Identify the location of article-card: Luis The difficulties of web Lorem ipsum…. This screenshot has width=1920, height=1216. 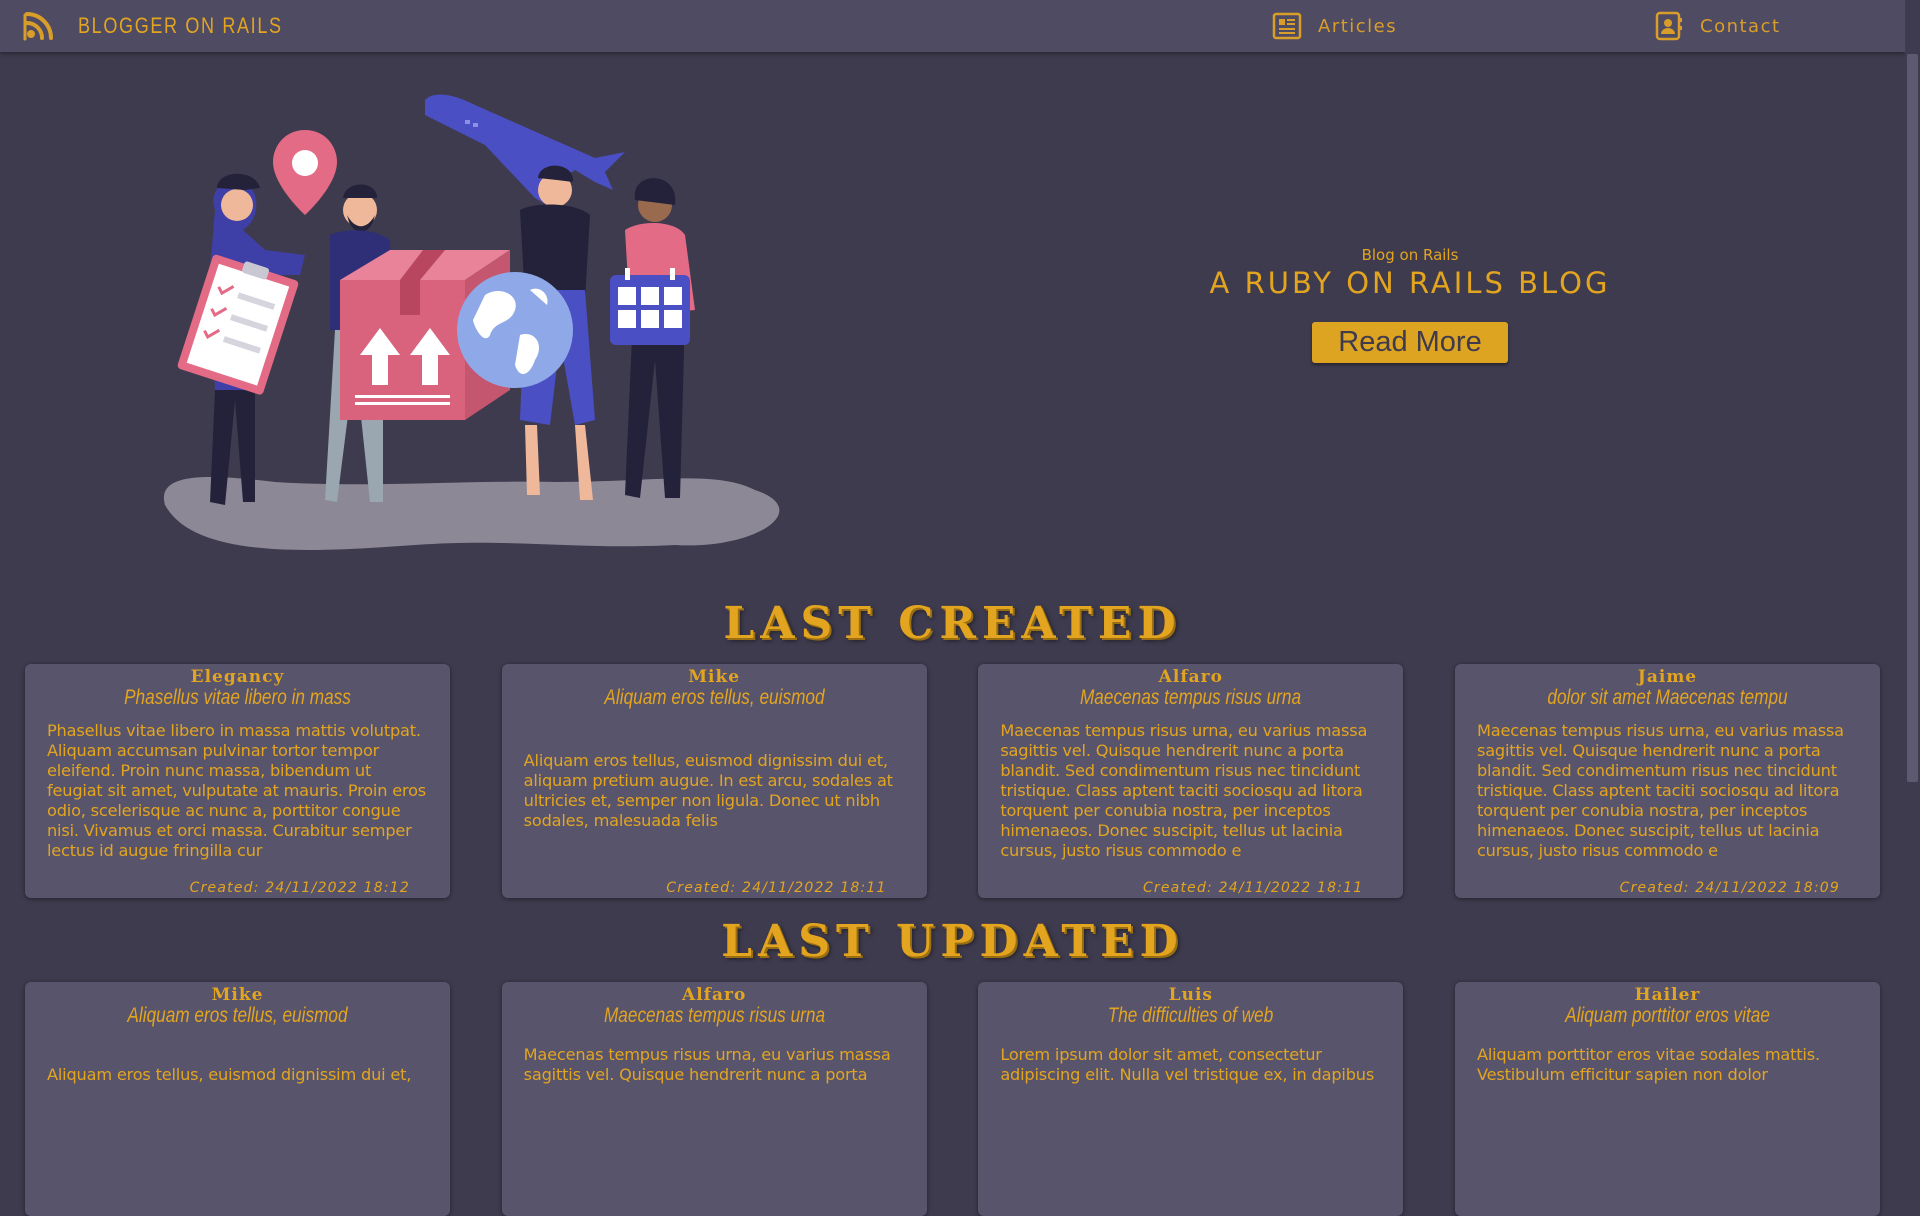
(1191, 1099).